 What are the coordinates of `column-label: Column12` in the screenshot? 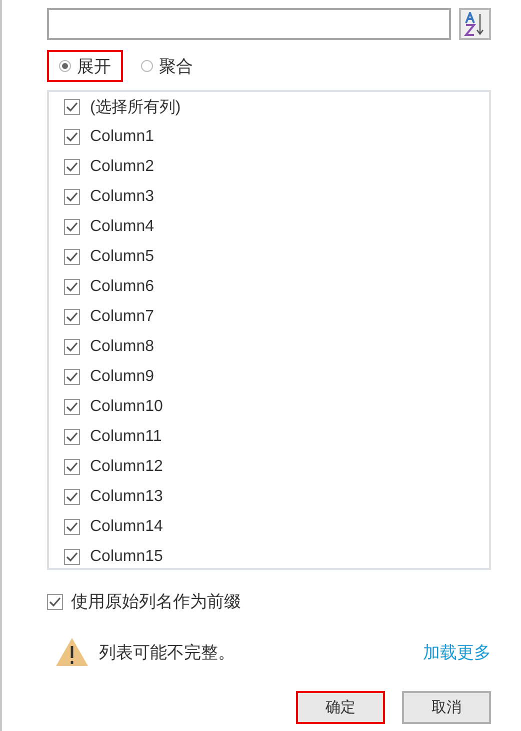 It's located at (126, 467).